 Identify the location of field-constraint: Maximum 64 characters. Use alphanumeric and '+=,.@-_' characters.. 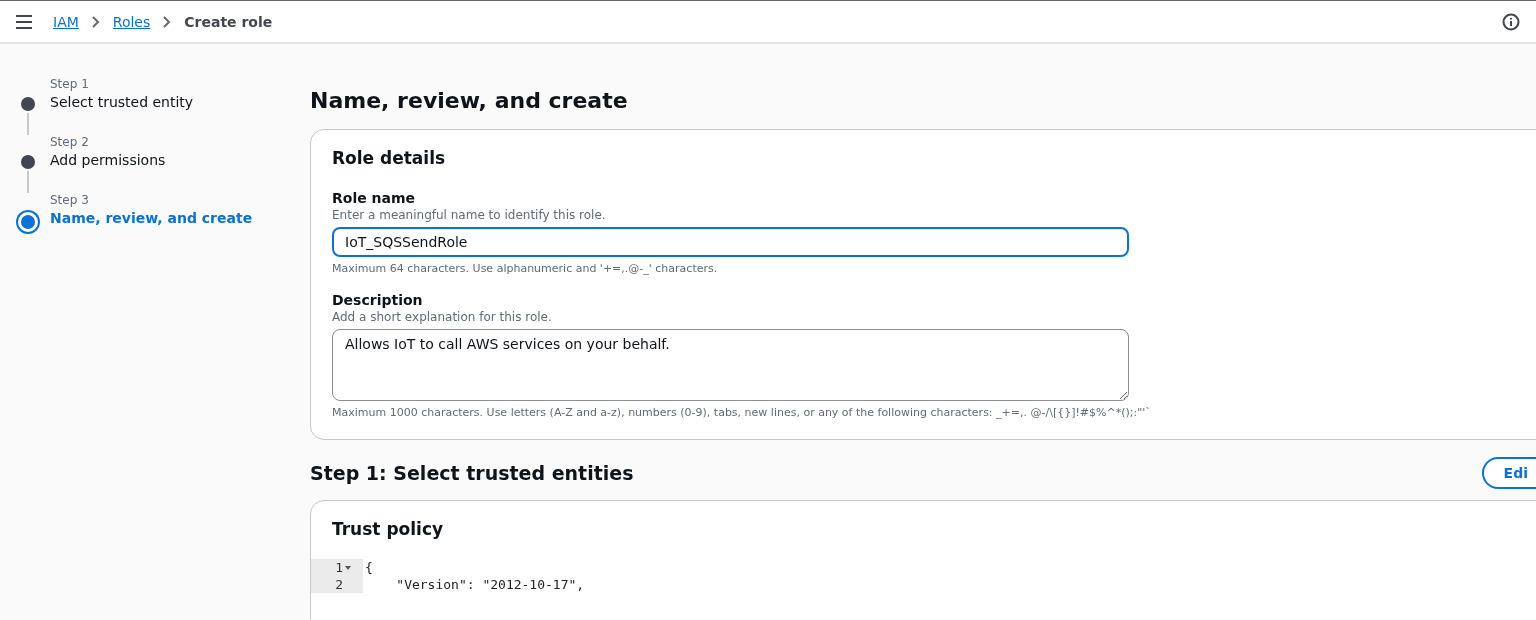
(525, 268).